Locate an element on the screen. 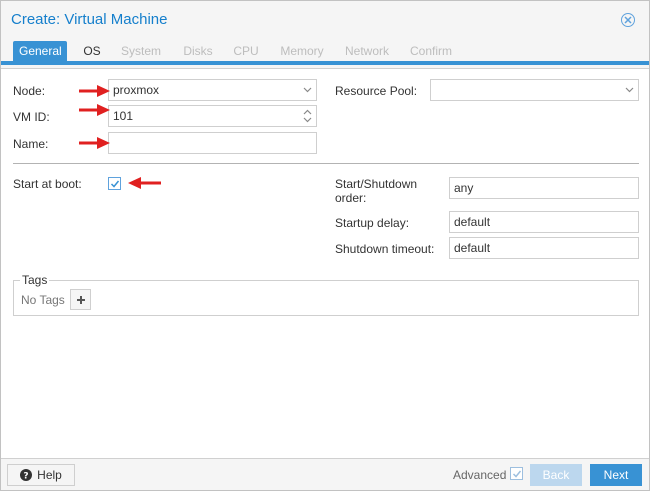 Image resolution: width=650 pixels, height=491 pixels. no-tags-text: No Tags is located at coordinates (43, 300).